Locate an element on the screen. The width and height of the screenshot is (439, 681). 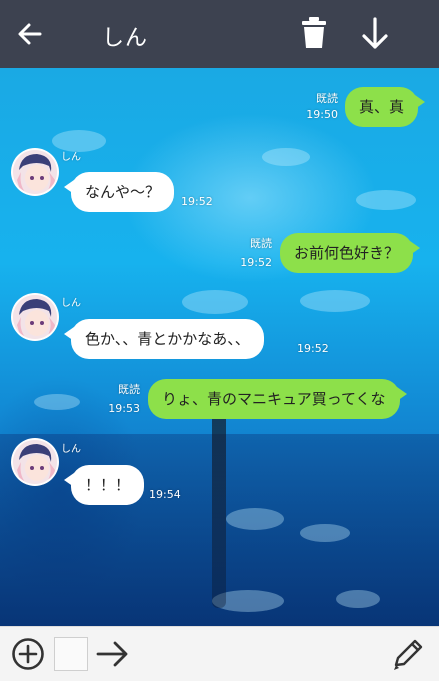
message-input-thumbnail is located at coordinates (71, 654).